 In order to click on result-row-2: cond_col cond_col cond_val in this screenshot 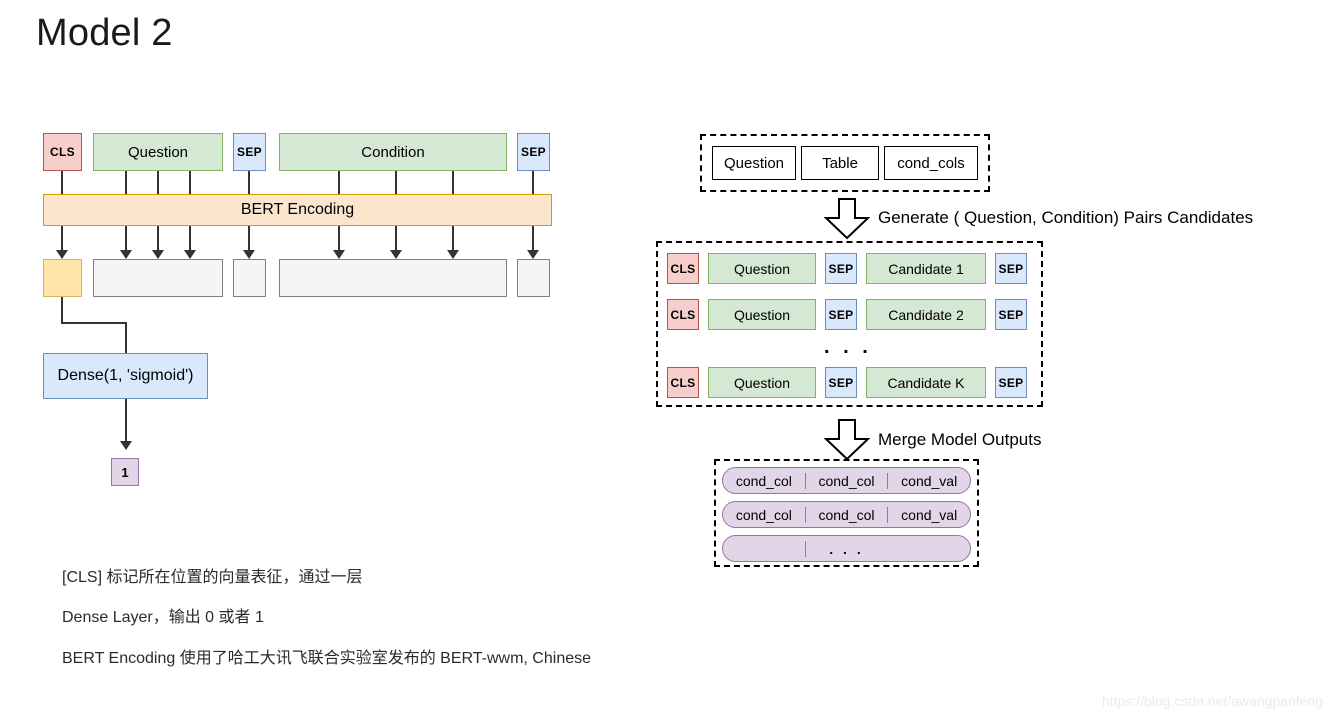, I will do `click(846, 514)`.